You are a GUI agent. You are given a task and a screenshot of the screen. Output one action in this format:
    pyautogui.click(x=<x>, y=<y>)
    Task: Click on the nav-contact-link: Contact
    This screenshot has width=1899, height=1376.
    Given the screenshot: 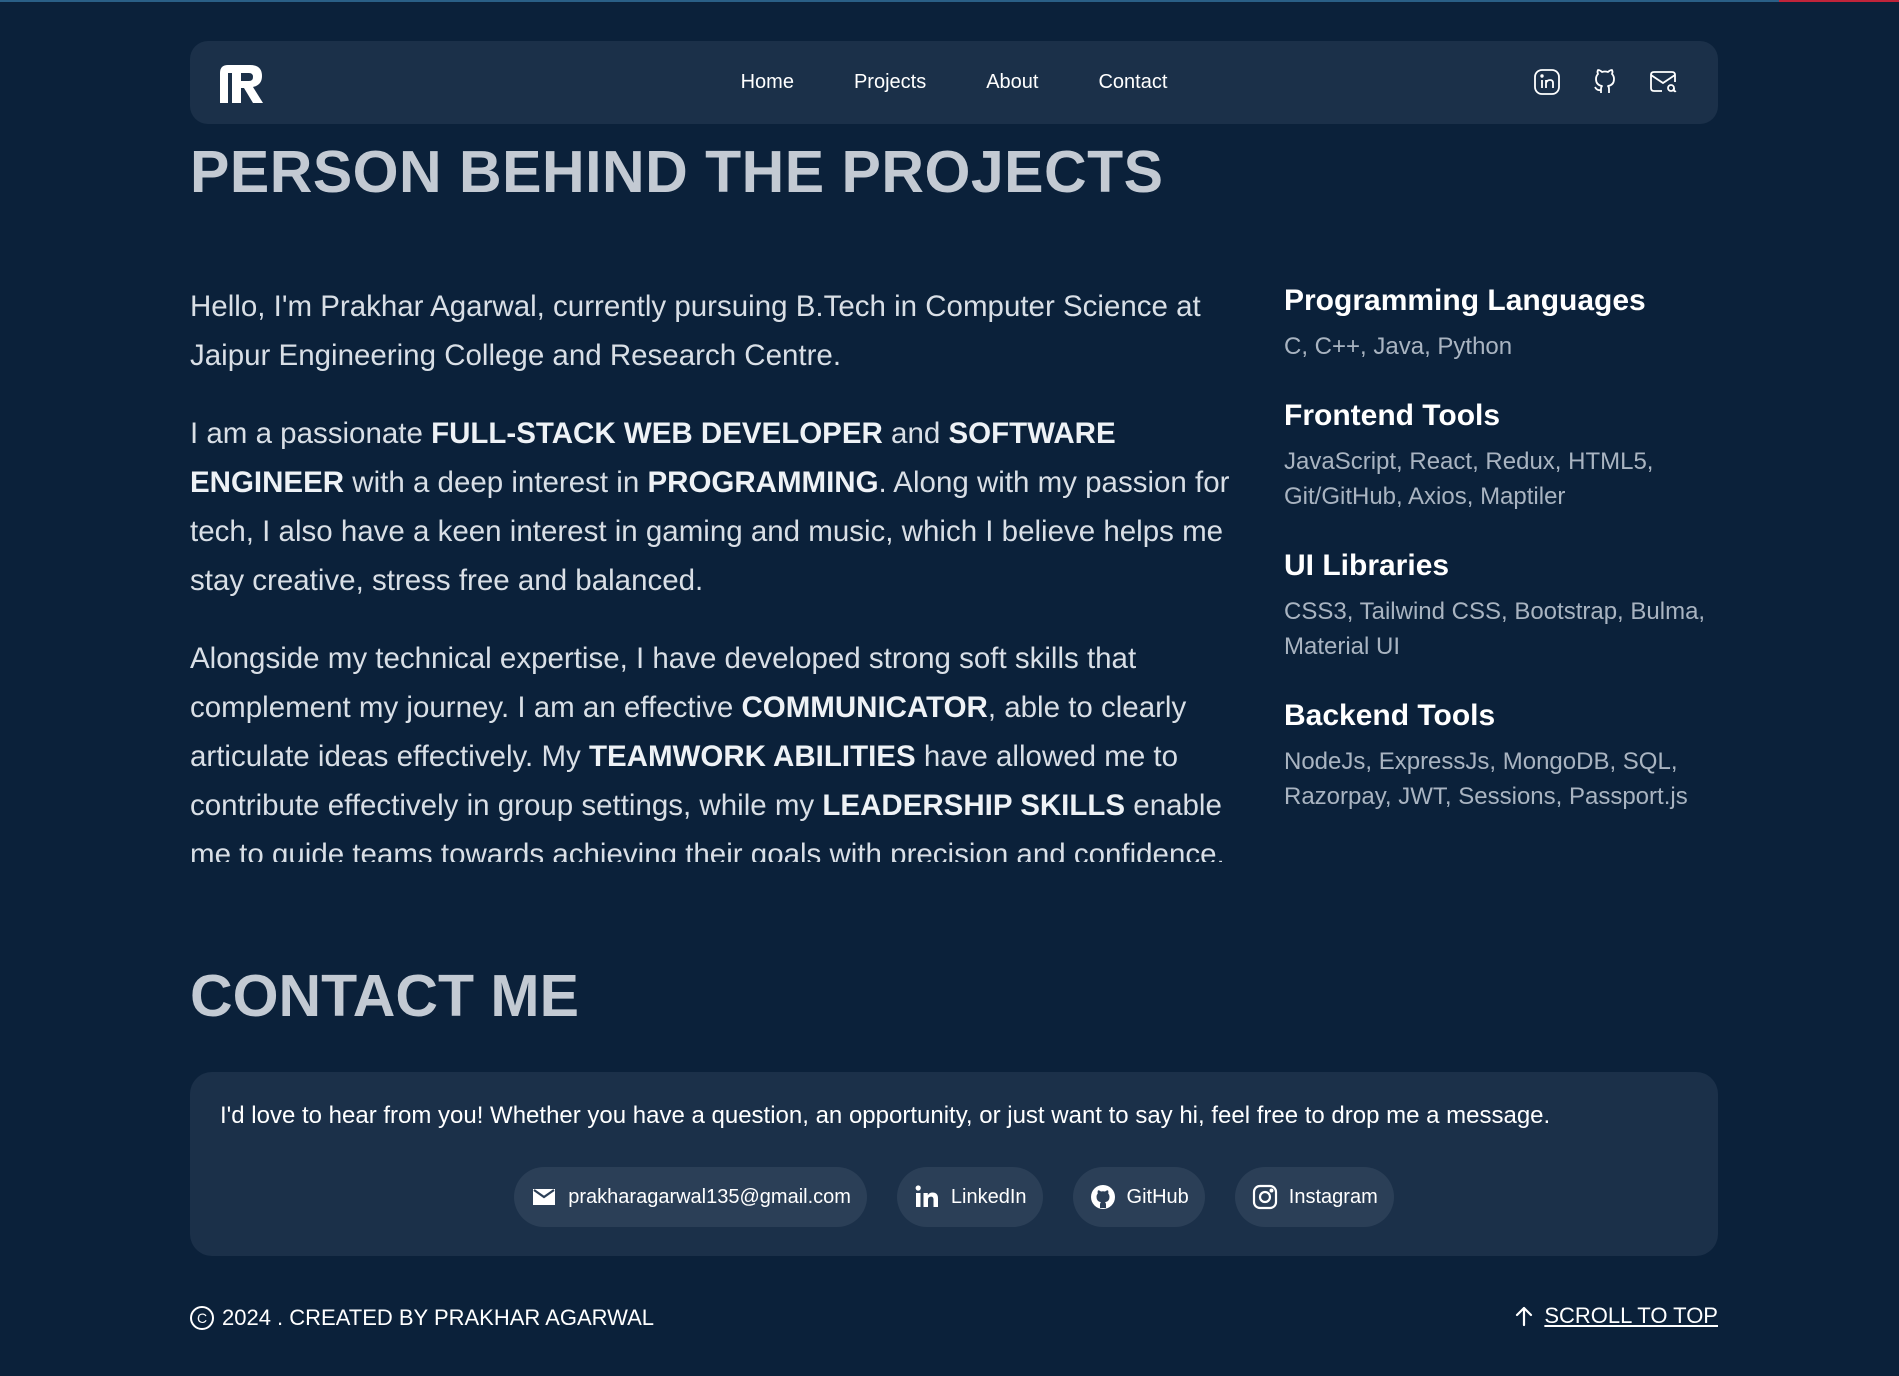 What is the action you would take?
    pyautogui.click(x=1132, y=82)
    